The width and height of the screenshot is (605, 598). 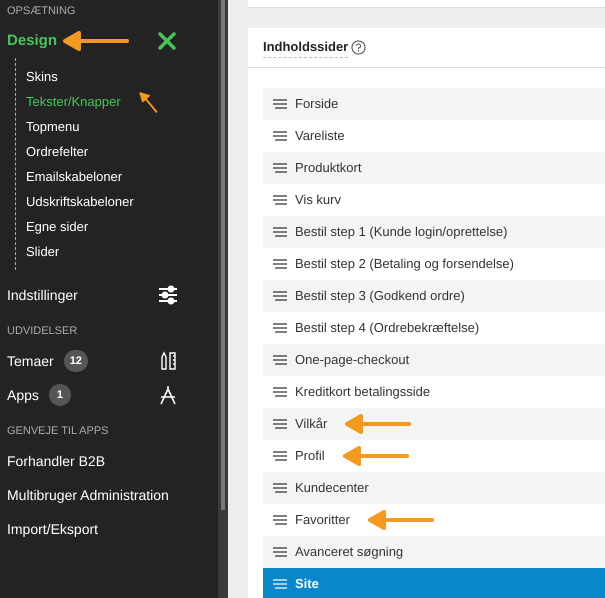 I want to click on page-label: Profil, so click(x=310, y=456).